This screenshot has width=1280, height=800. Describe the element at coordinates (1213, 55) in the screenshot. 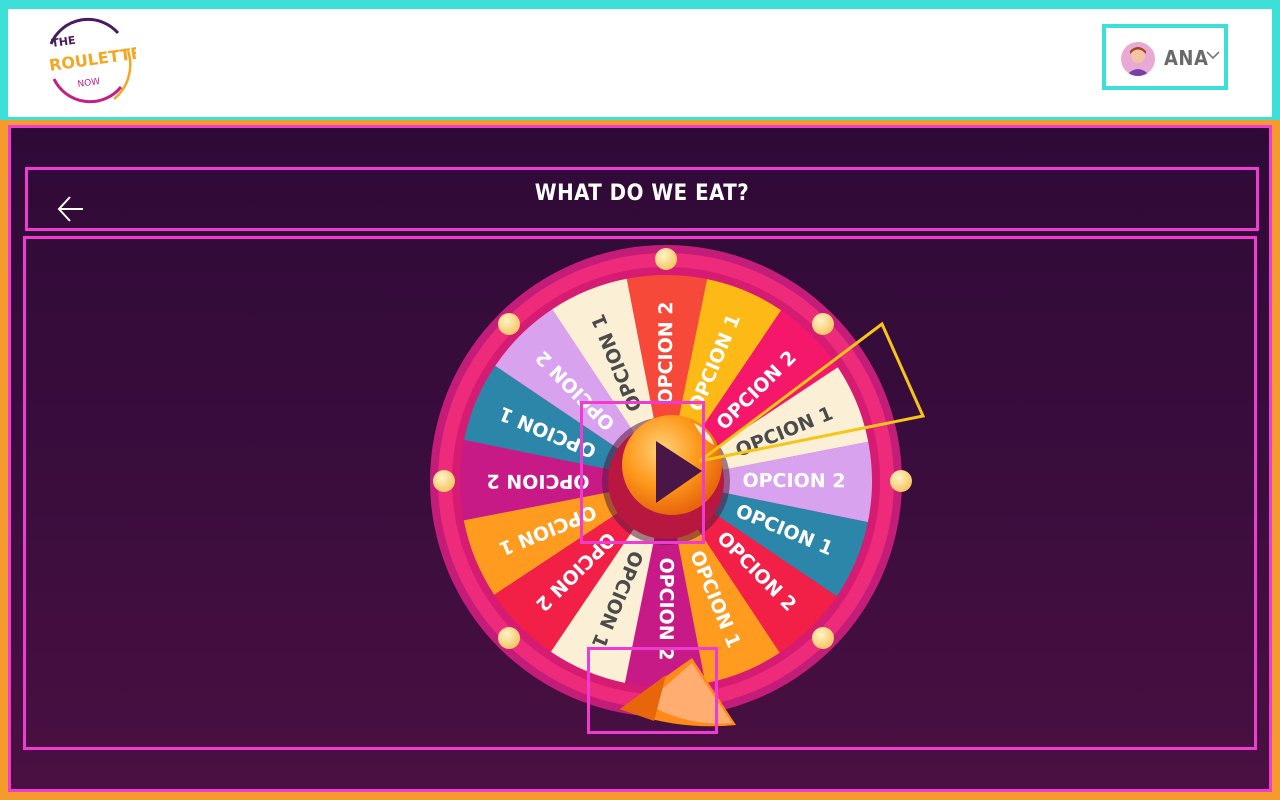

I see `chevron-down-icon` at that location.